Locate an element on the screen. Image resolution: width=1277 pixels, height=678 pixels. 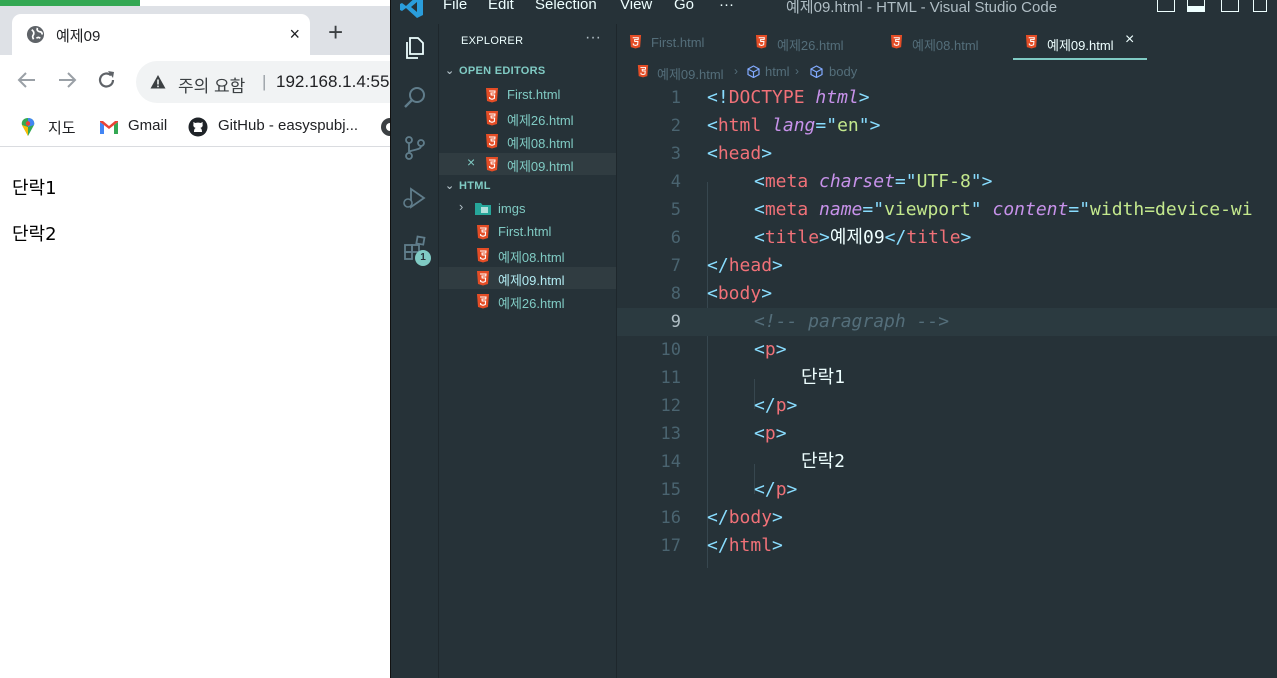
code-line: 1 <!DOCTYPE html> is located at coordinates (947, 98).